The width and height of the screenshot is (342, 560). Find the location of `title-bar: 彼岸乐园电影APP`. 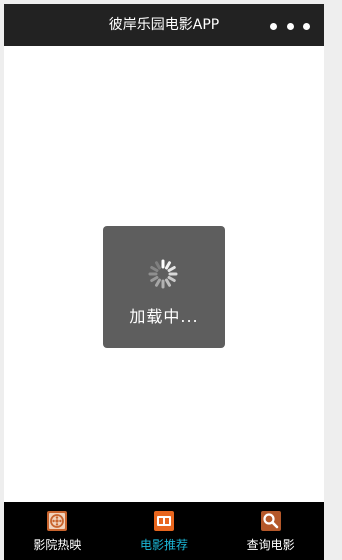

title-bar: 彼岸乐园电影APP is located at coordinates (164, 25).